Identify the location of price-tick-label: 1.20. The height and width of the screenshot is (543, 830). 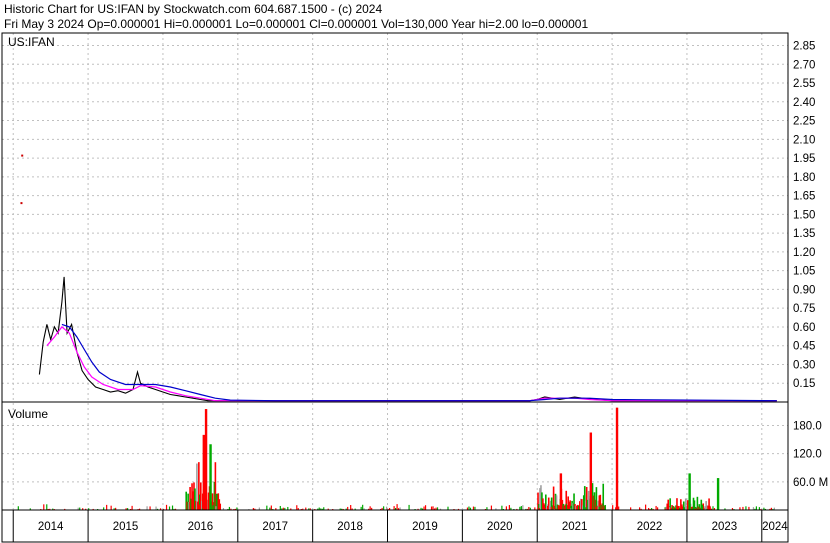
(804, 253).